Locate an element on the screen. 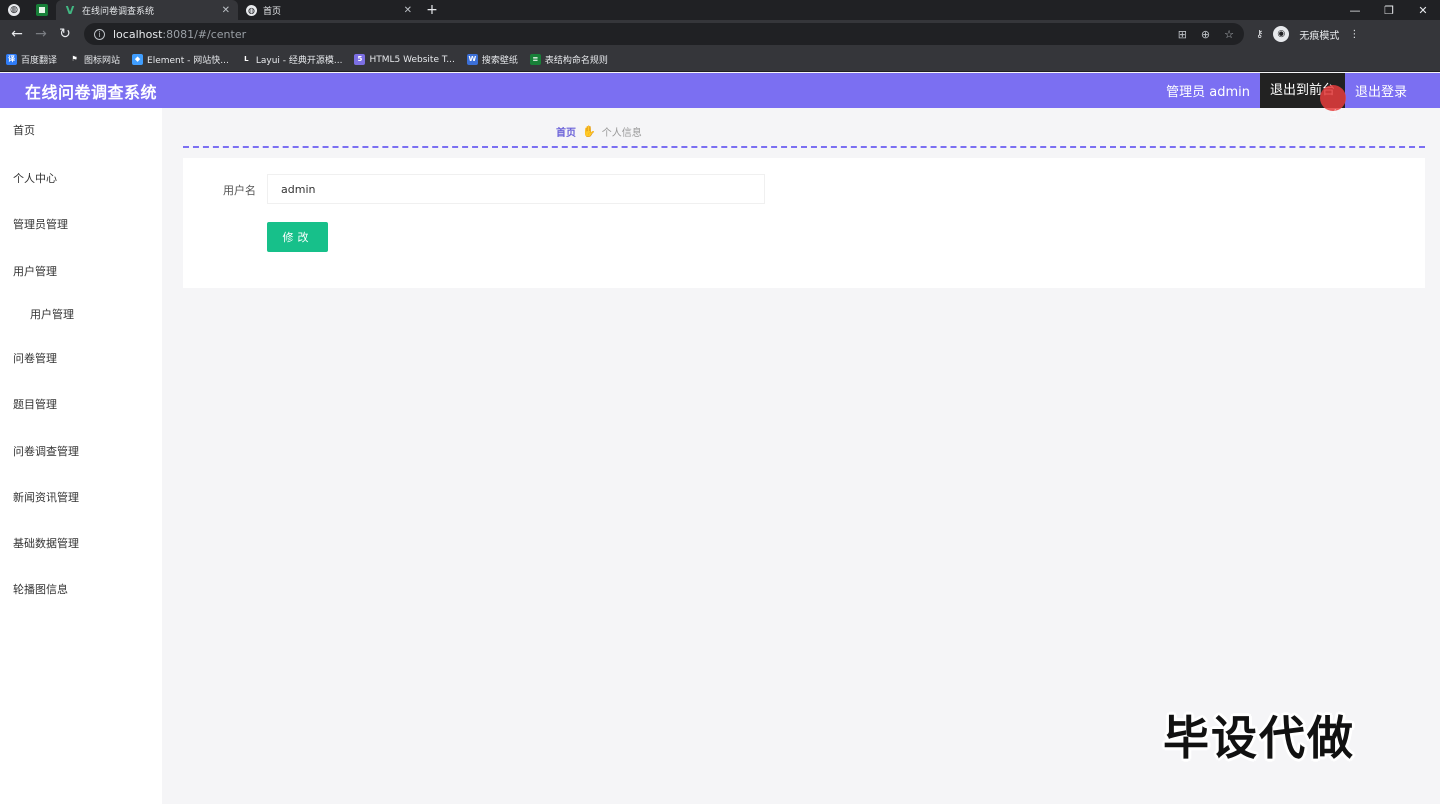 This screenshot has height=804, width=1440. sidebar-item: 个人中心 is located at coordinates (35, 178).